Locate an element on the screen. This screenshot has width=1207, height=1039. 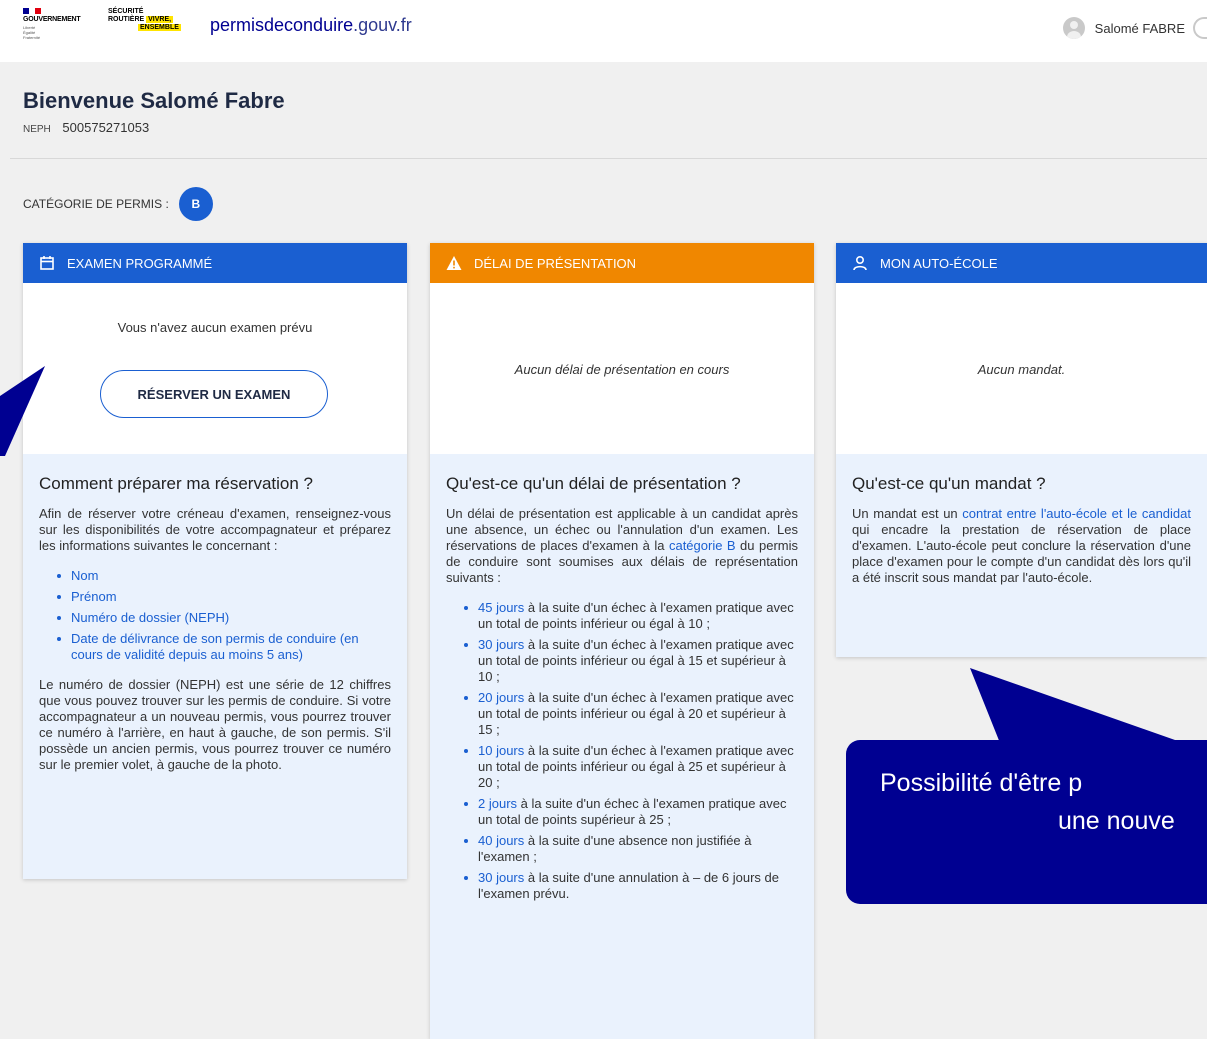
user-icon is located at coordinates (860, 263).